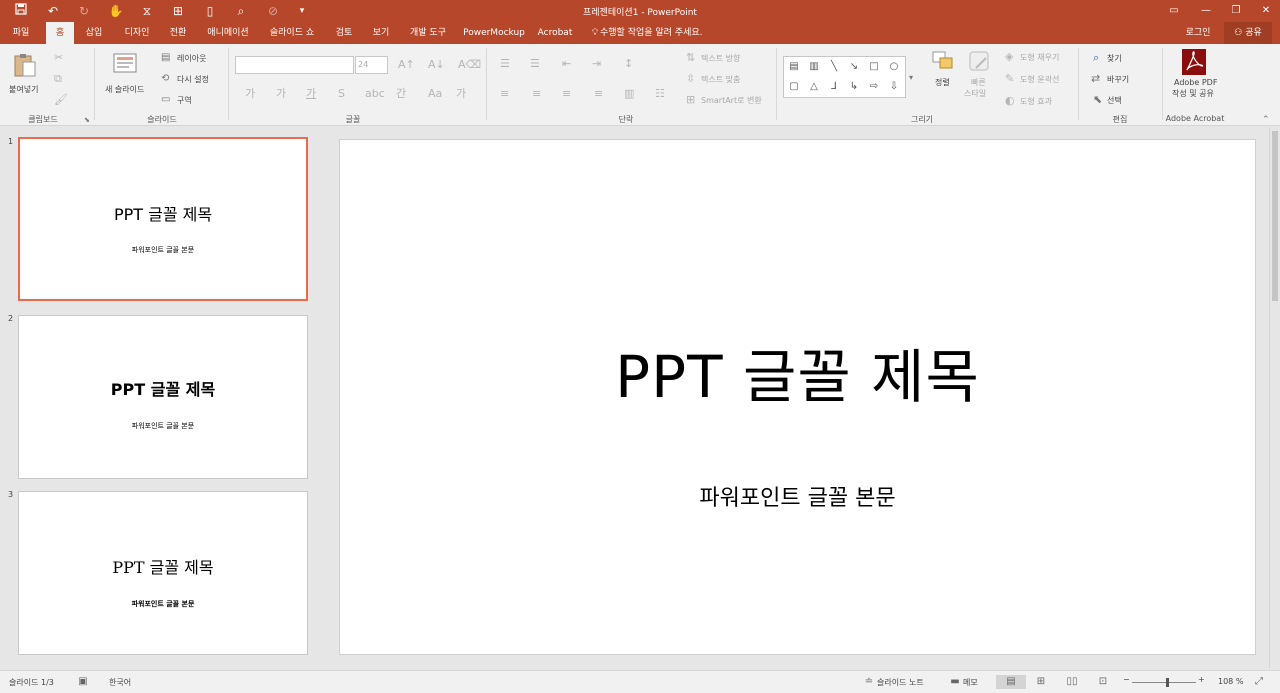 This screenshot has width=1280, height=693. What do you see at coordinates (21, 33) in the screenshot?
I see `tab-file: 파일` at bounding box center [21, 33].